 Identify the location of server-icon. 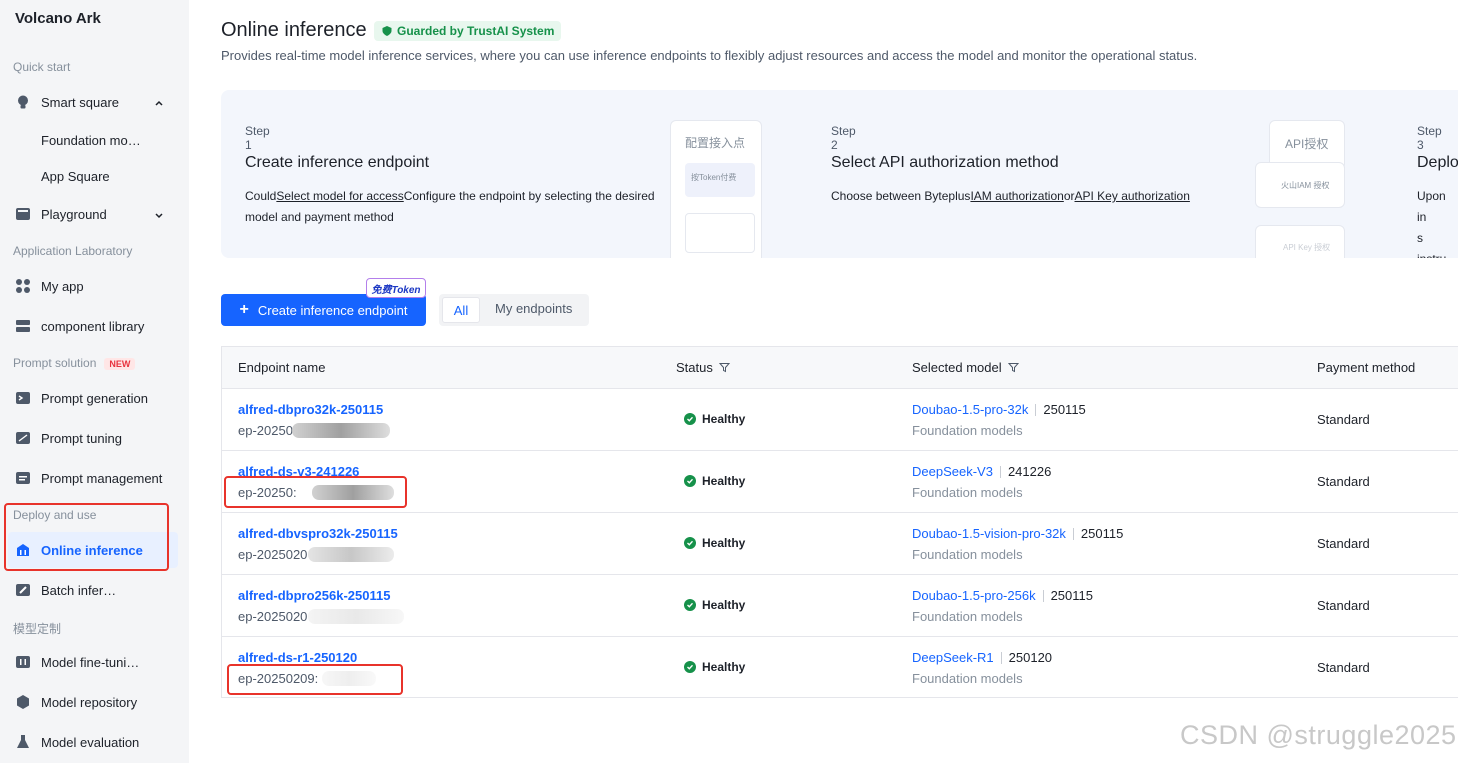
(23, 326).